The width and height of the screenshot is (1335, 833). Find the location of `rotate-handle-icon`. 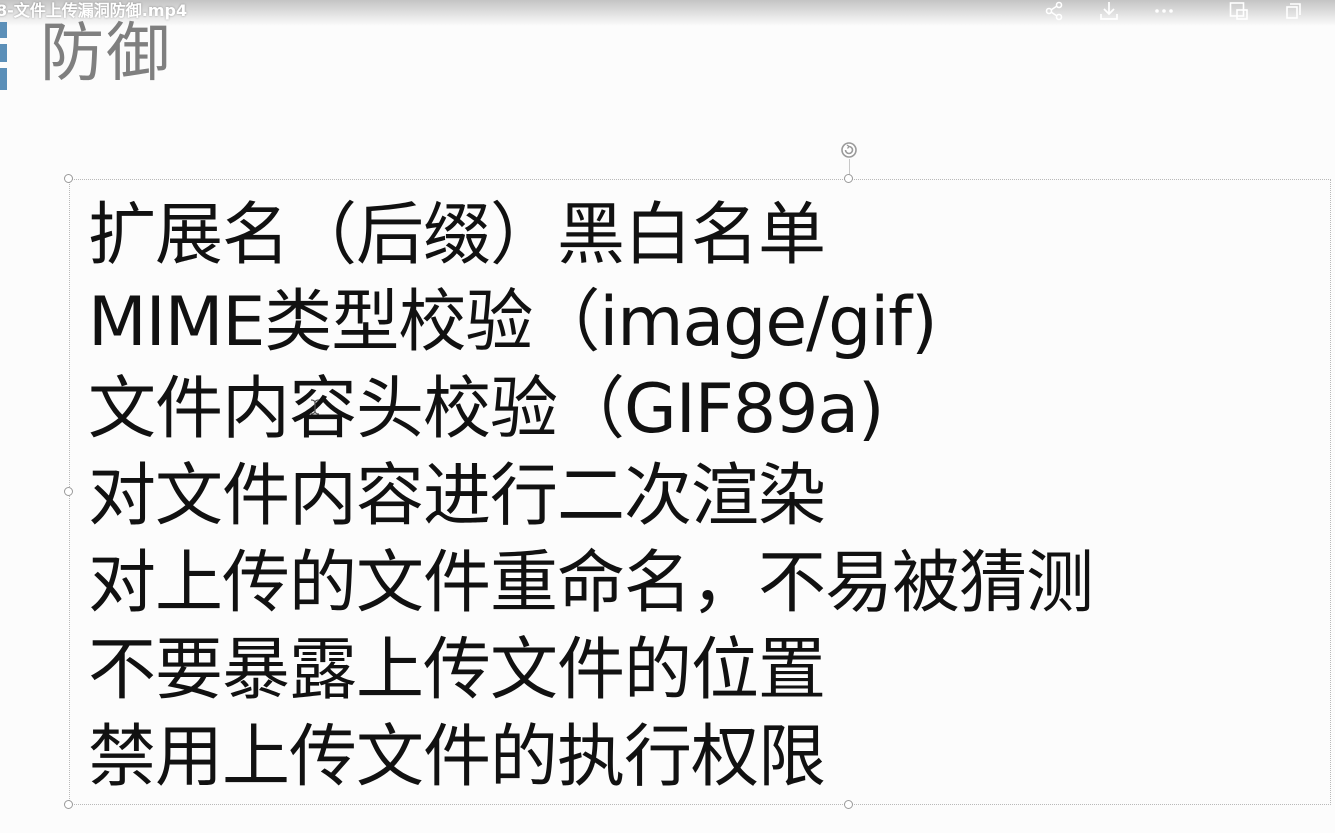

rotate-handle-icon is located at coordinates (849, 150).